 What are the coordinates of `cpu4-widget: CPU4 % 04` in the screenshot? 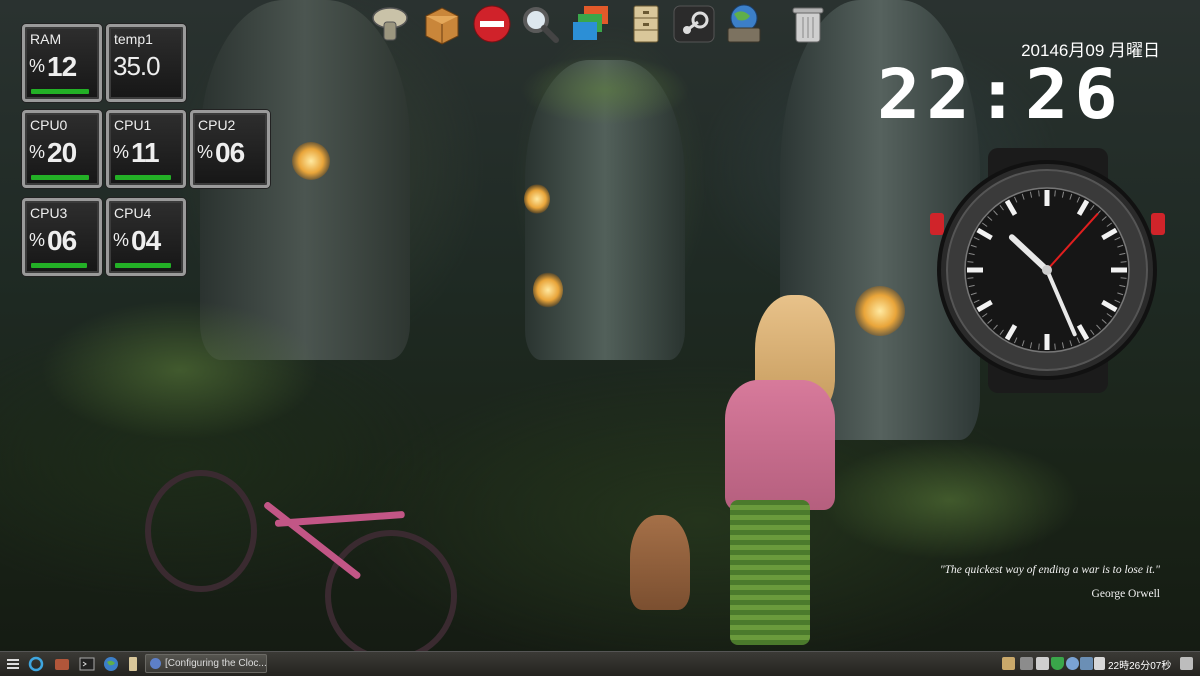 It's located at (146, 237).